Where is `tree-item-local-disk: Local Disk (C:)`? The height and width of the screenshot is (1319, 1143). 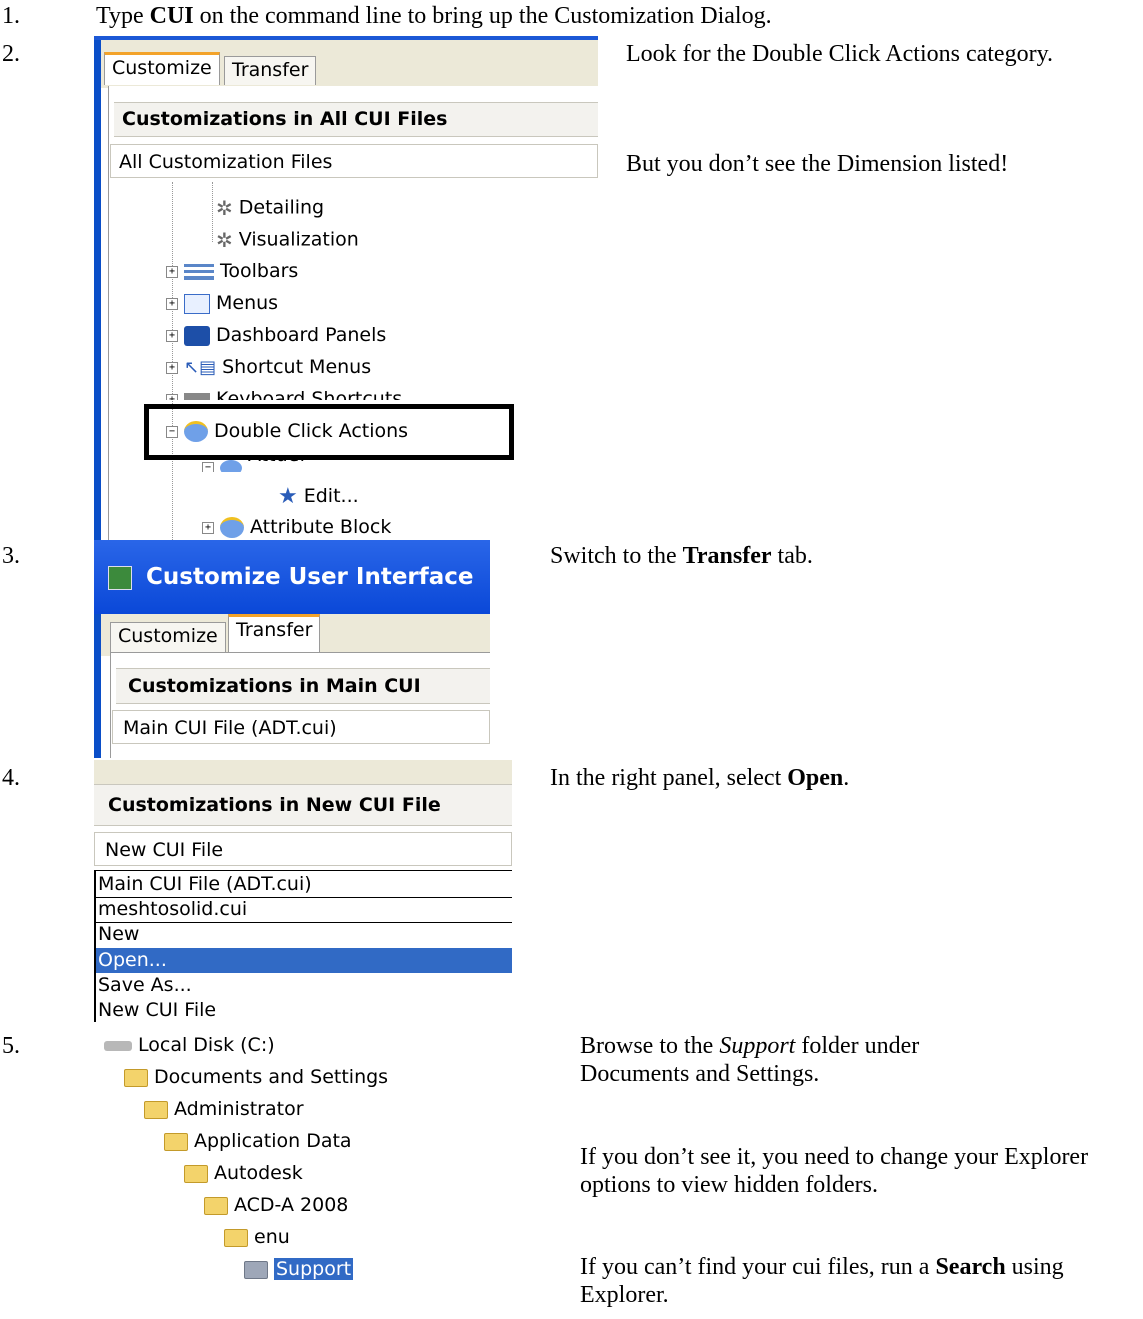
tree-item-local-disk: Local Disk (C:) is located at coordinates (189, 1045).